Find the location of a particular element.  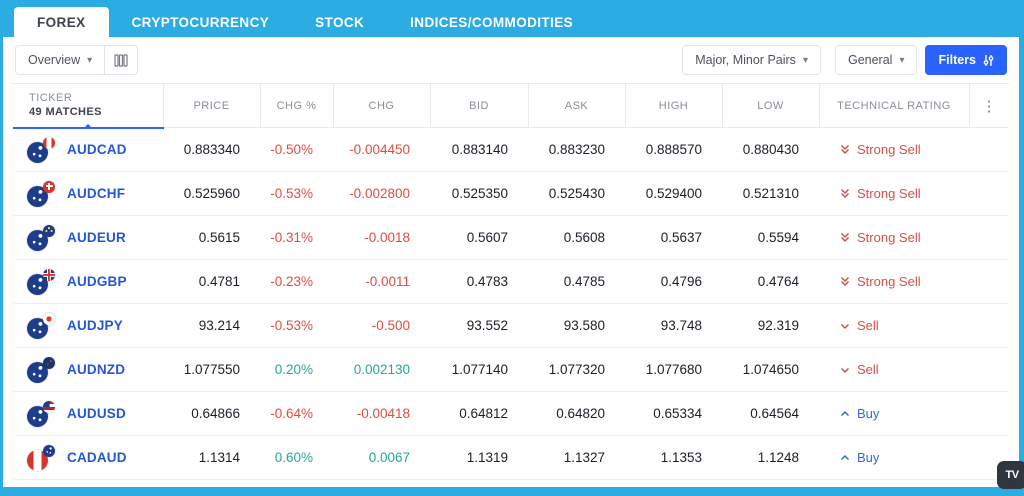

overview-dropdown: Overview ▾ is located at coordinates (60, 60).